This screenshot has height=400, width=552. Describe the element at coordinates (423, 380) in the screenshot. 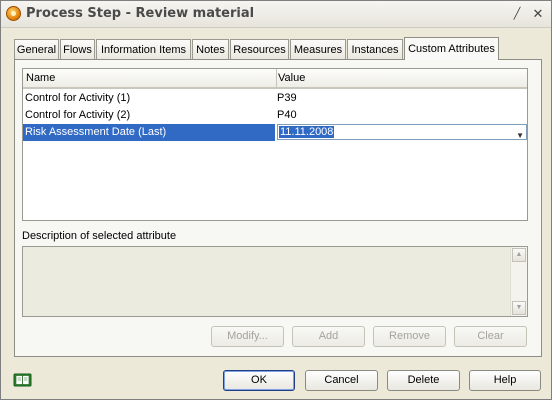

I see `delete-button: Delete` at that location.